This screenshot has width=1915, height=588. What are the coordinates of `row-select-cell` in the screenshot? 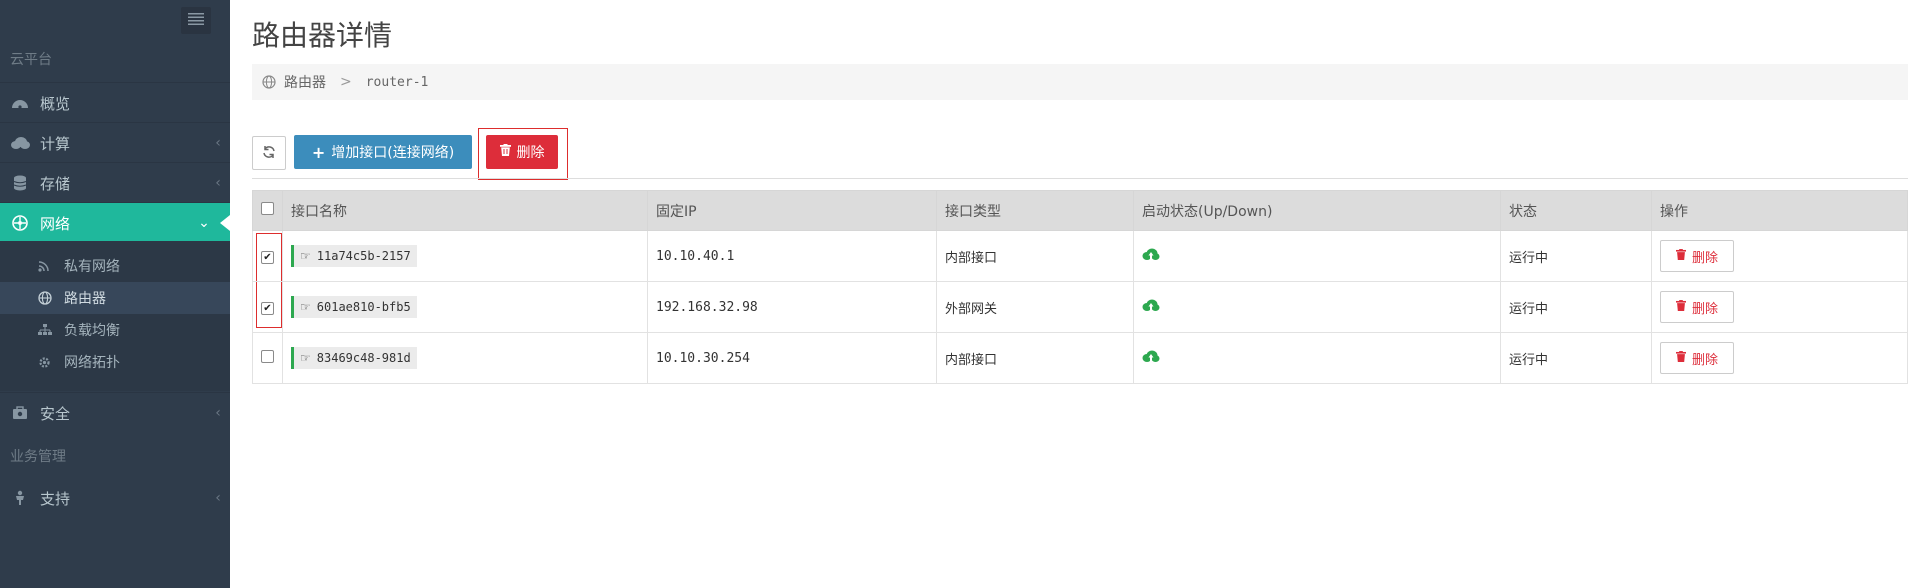 It's located at (267, 358).